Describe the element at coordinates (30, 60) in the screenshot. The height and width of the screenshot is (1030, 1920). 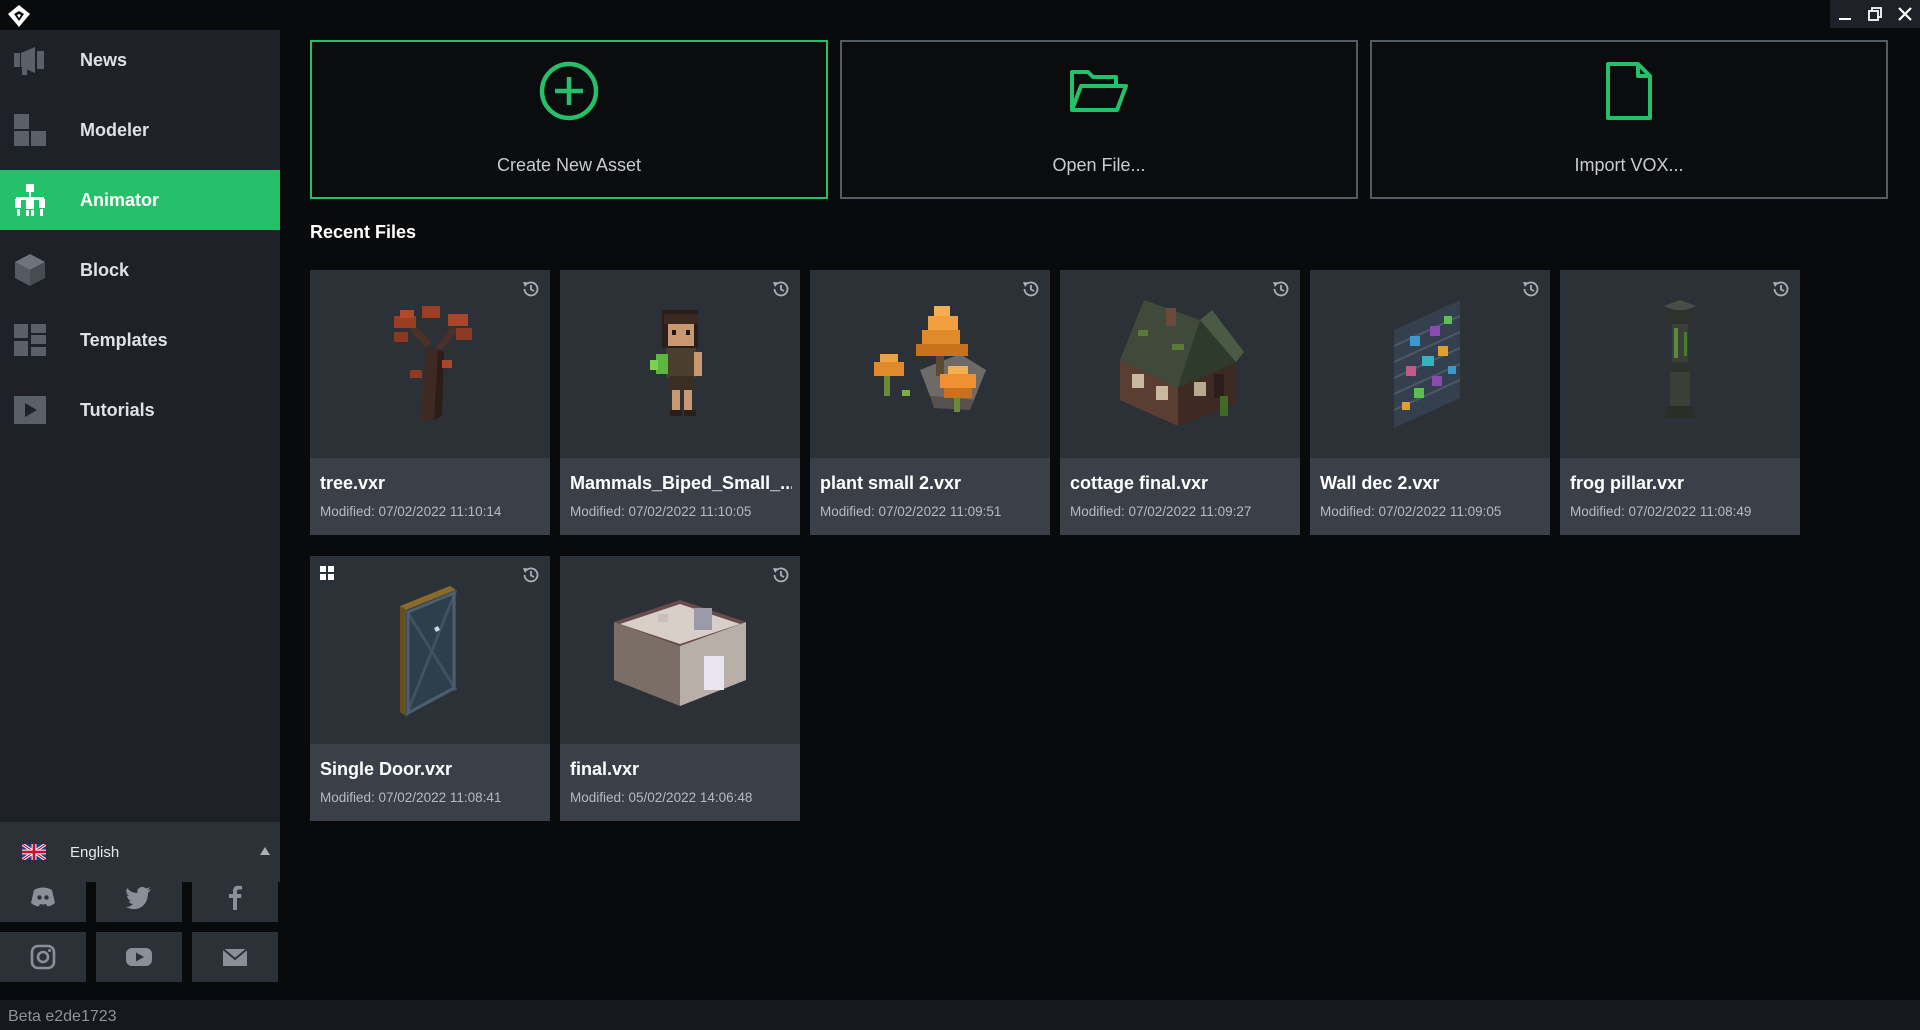
I see `megaphone-icon` at that location.